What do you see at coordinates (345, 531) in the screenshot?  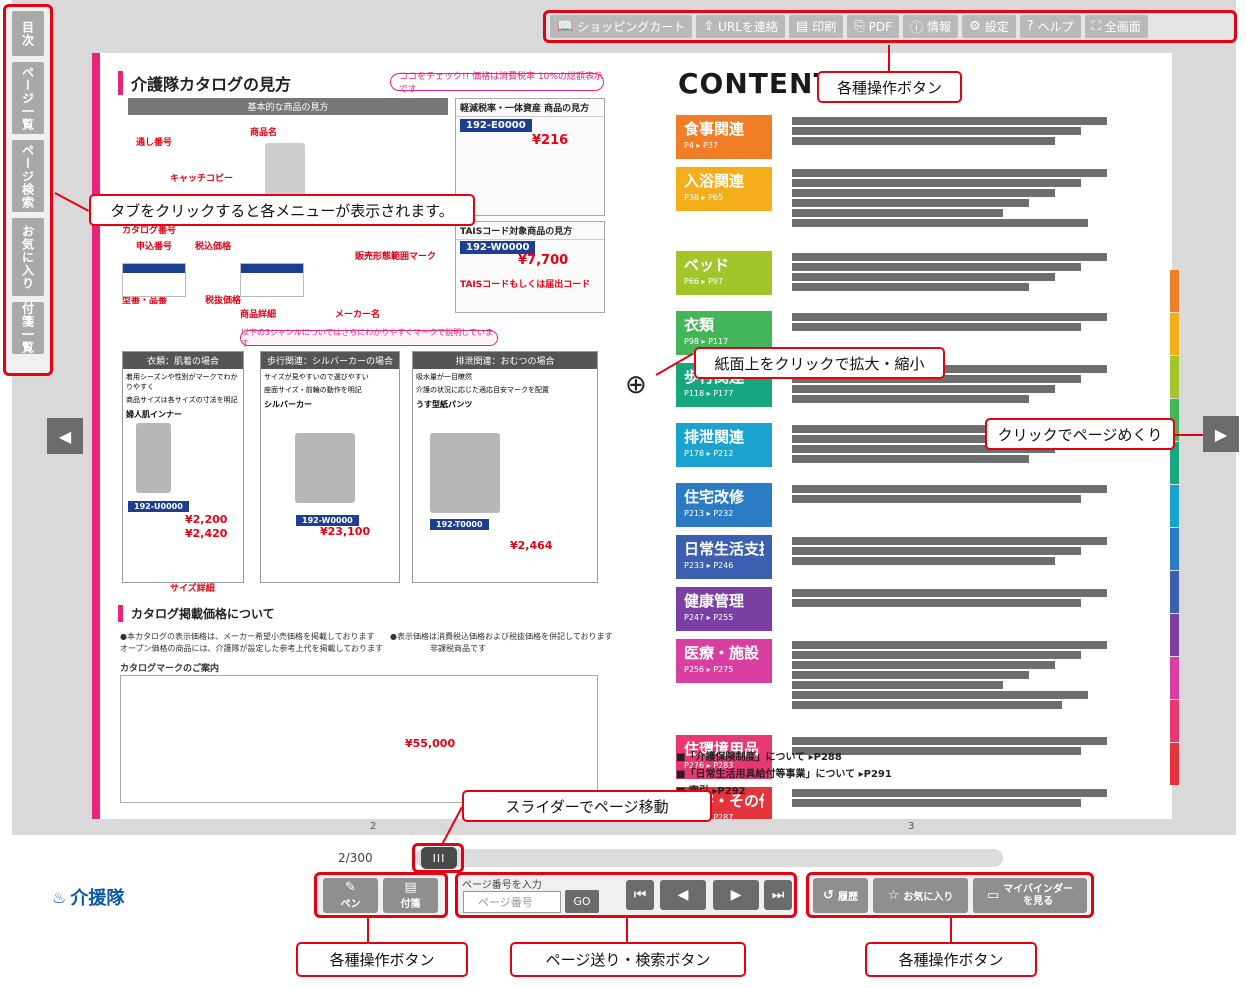 I see `price-23100: ¥23,100` at bounding box center [345, 531].